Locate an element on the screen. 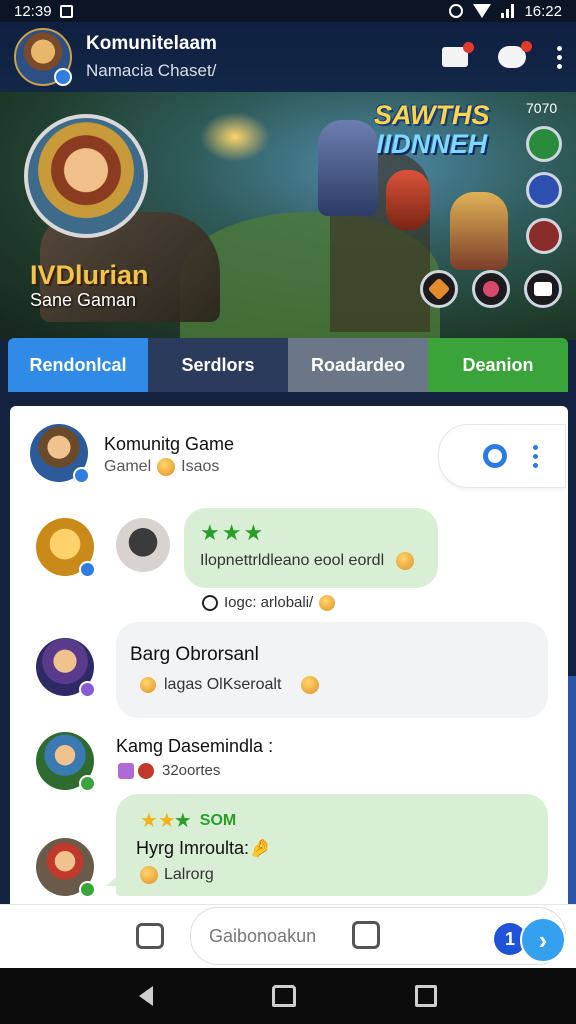  message-text: Lalrorg is located at coordinates (177, 875).